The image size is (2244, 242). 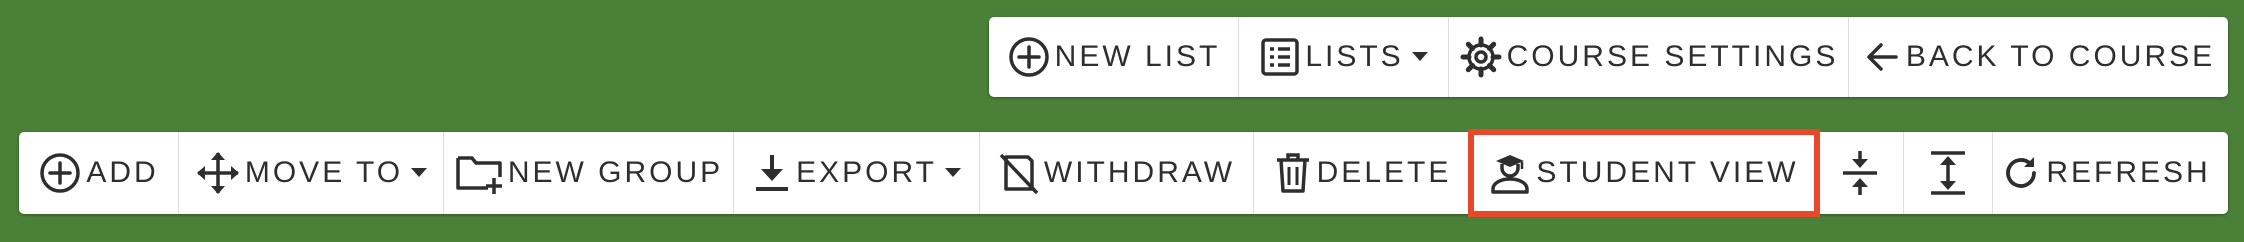 I want to click on back-to-course-button: BACK TO COURSE, so click(x=2038, y=57).